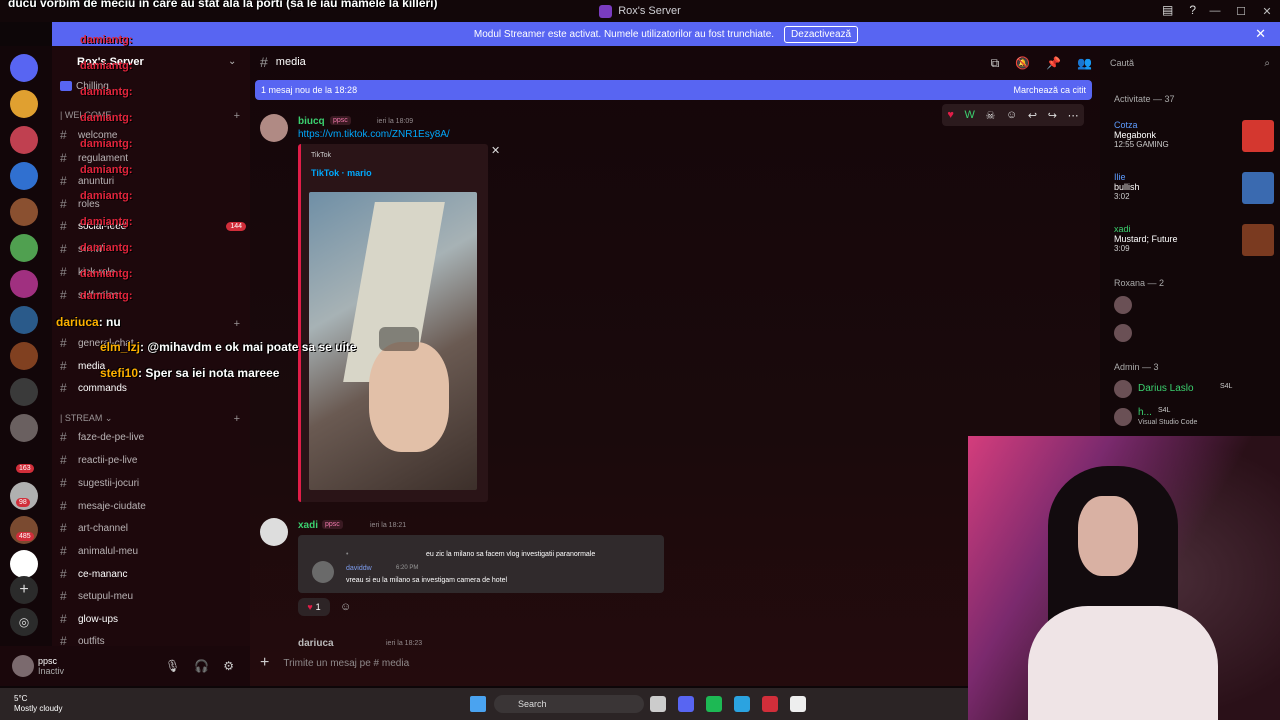 This screenshot has width=1280, height=720. What do you see at coordinates (495, 150) in the screenshot?
I see `close-embed-icon: ✕` at bounding box center [495, 150].